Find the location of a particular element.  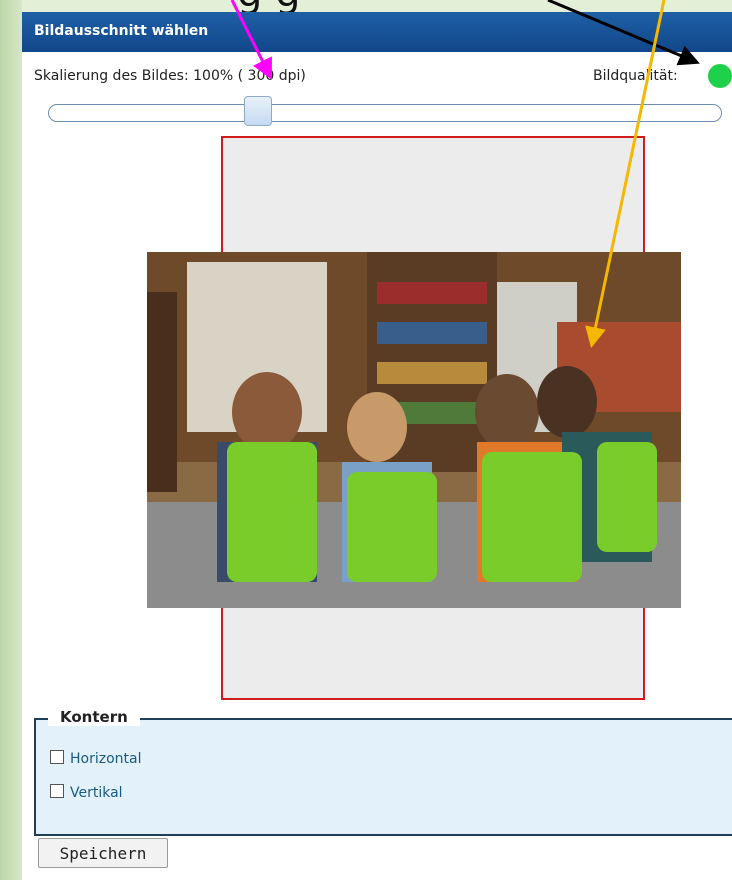

vertical-label: Vertikal is located at coordinates (96, 793).